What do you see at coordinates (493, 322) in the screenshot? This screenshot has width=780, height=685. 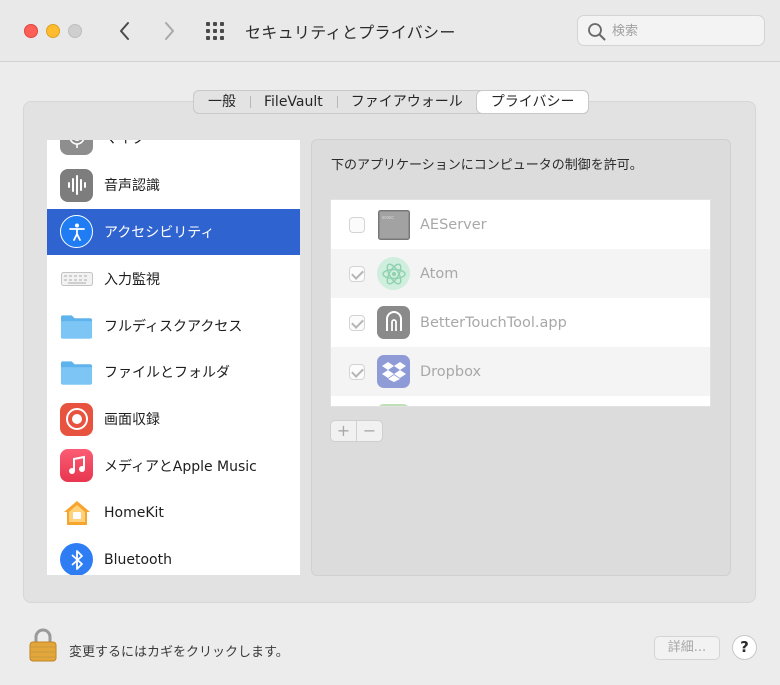 I see `app-name: BetterTouchTool.app` at bounding box center [493, 322].